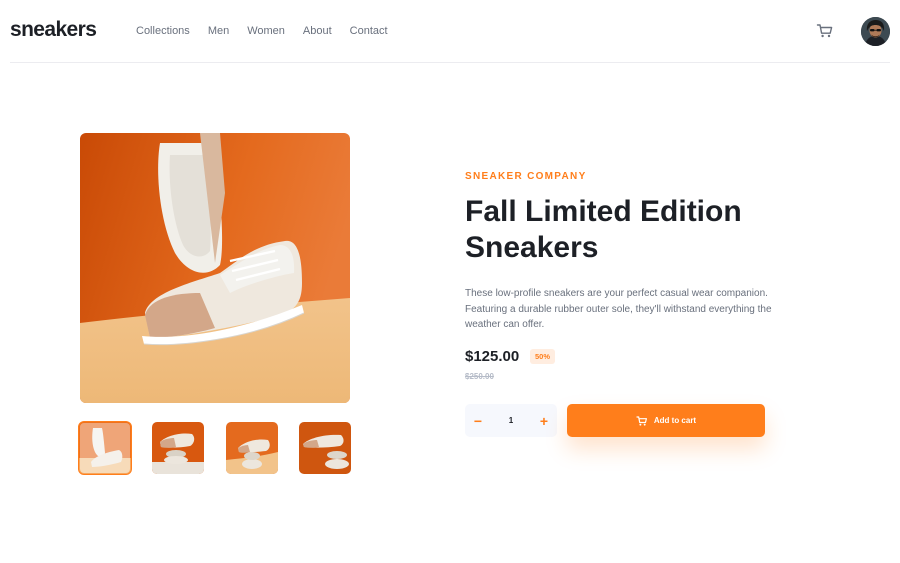  I want to click on product-main-image, so click(215, 268).